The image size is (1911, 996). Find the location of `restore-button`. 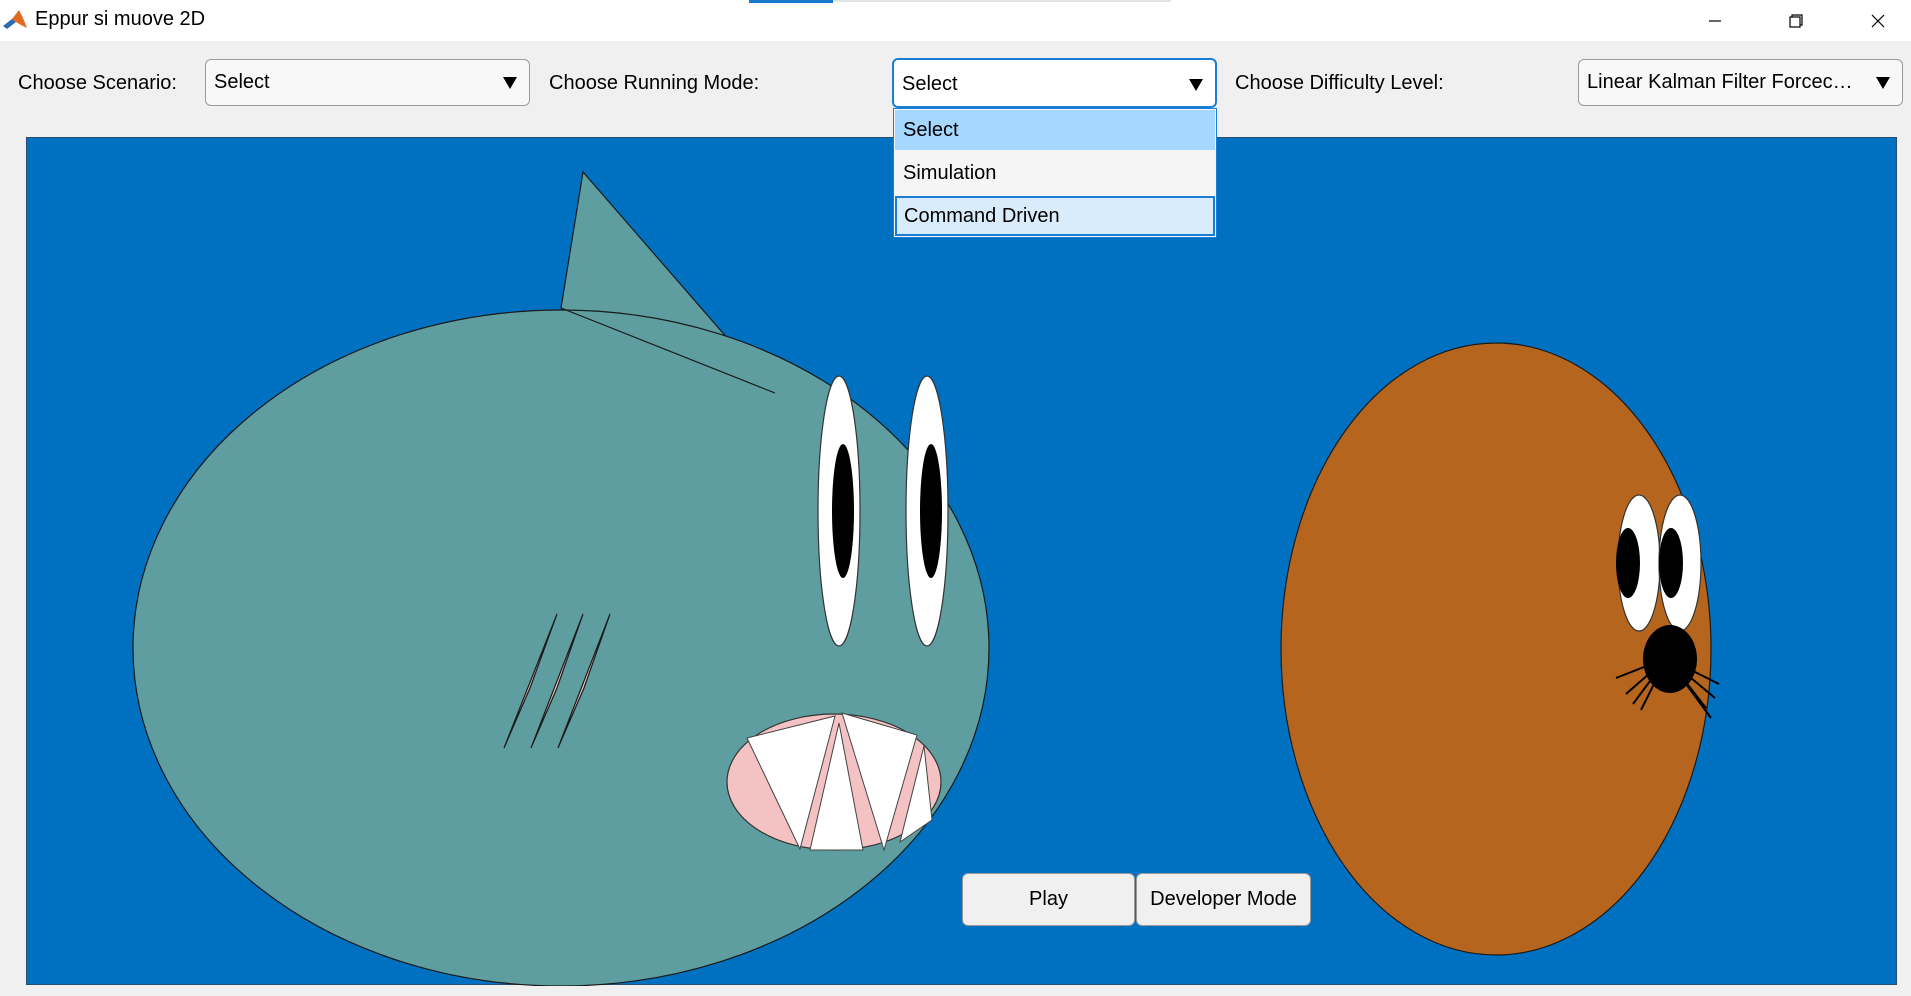

restore-button is located at coordinates (1796, 20).